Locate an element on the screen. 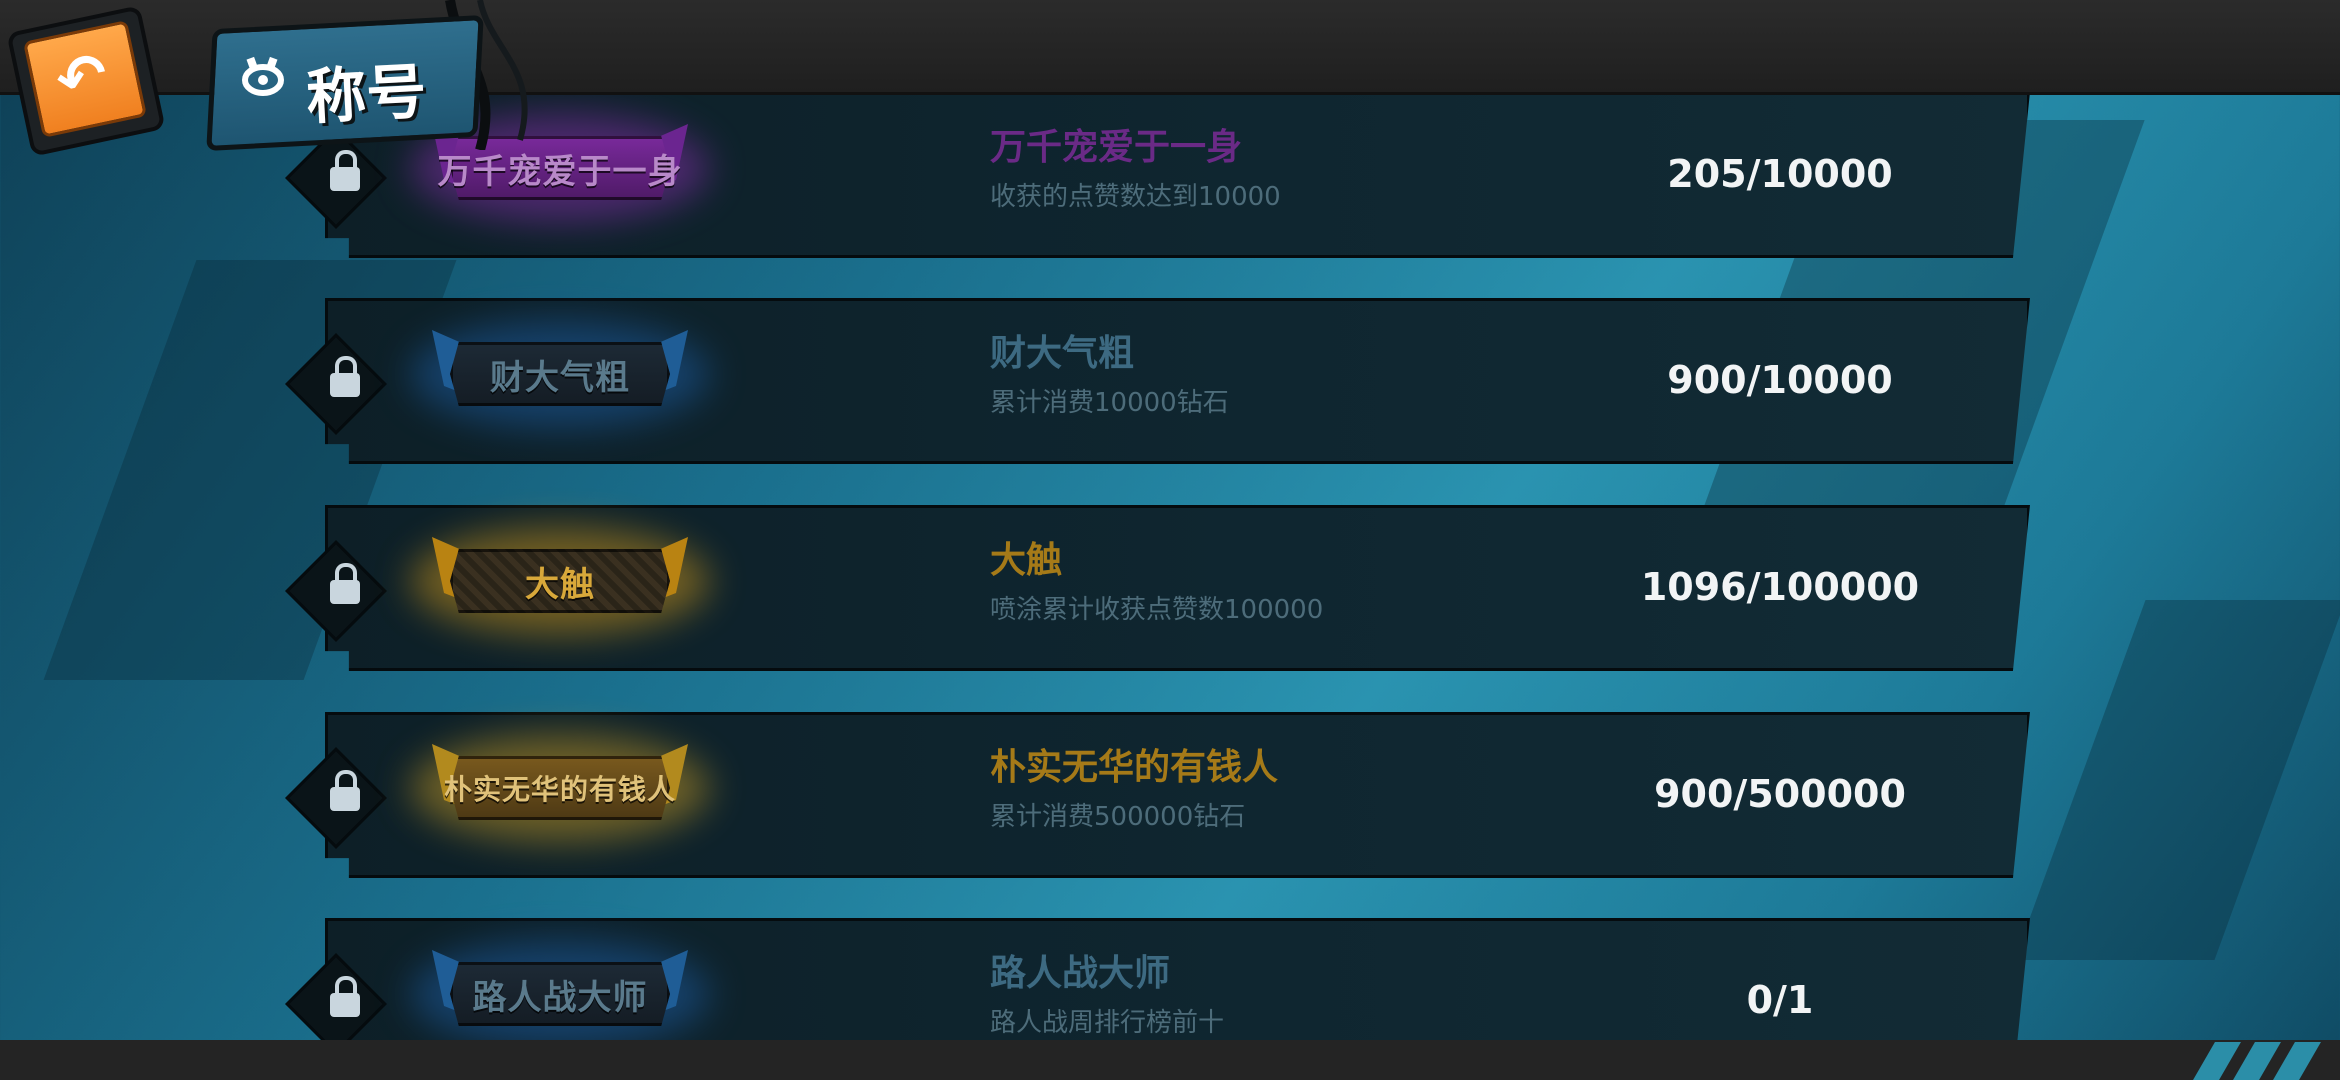 This screenshot has width=2340, height=1080. title-description: 收获的点赞数达到10000 is located at coordinates (1135, 197).